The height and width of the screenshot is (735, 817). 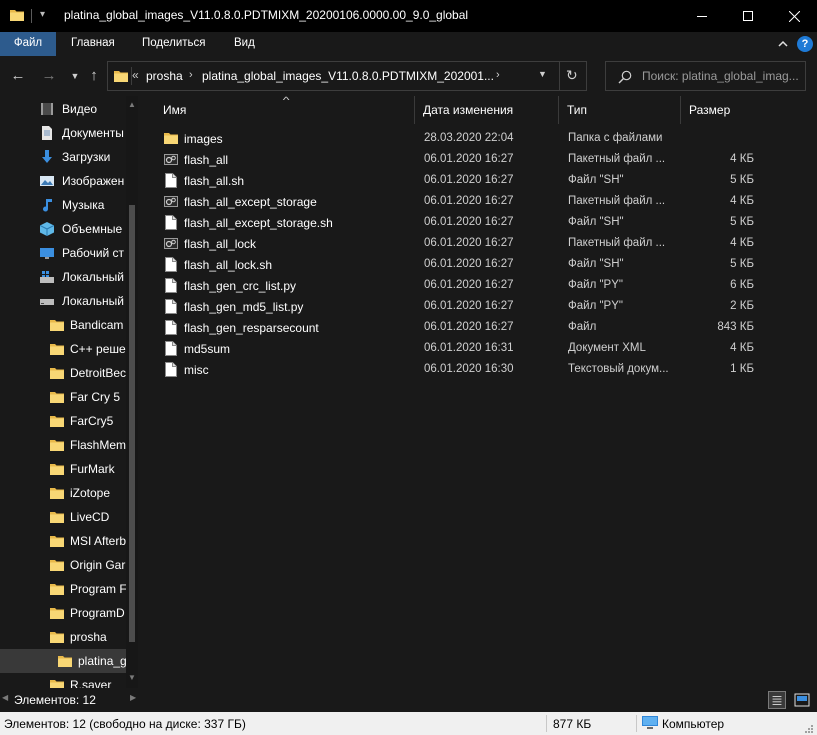 What do you see at coordinates (464, 348) in the screenshot?
I see `file-row: md5sum 06.01.2020 16:31 Документ XML 4 КБ` at bounding box center [464, 348].